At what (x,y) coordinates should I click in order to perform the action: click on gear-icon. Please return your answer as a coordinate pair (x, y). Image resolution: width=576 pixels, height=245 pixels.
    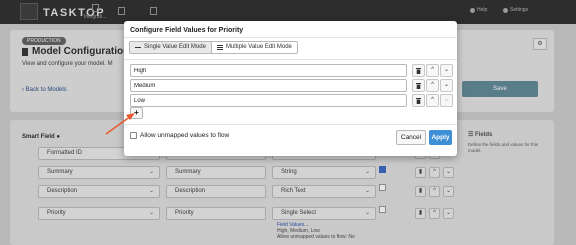
    Looking at the image, I should click on (505, 10).